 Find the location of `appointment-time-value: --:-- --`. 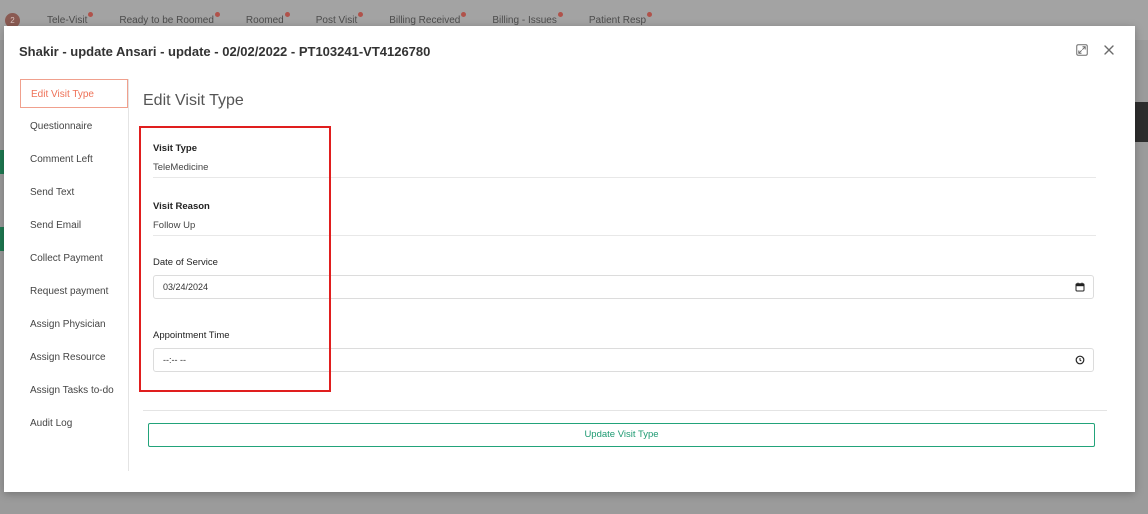

appointment-time-value: --:-- -- is located at coordinates (174, 360).